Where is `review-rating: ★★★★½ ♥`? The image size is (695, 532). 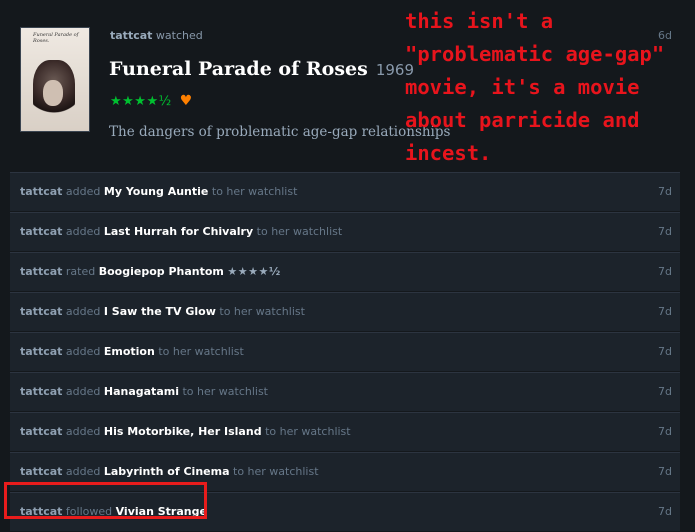
review-rating: ★★★★½ ♥ is located at coordinates (151, 101).